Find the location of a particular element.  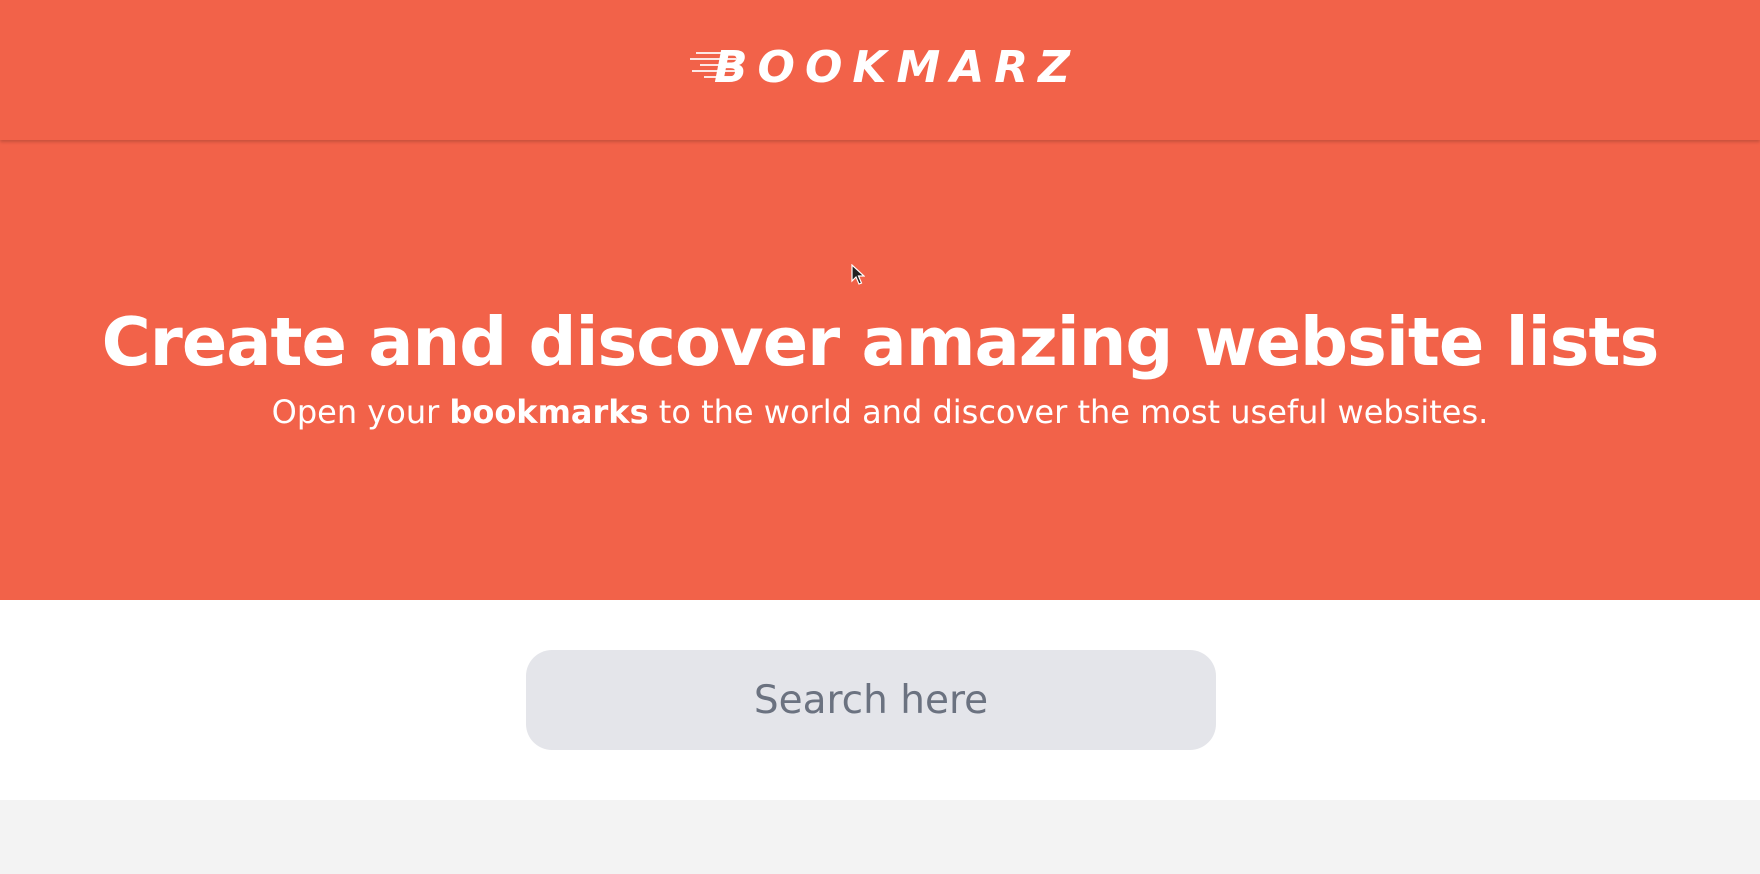

logo: BOOKMARZ is located at coordinates (880, 68).